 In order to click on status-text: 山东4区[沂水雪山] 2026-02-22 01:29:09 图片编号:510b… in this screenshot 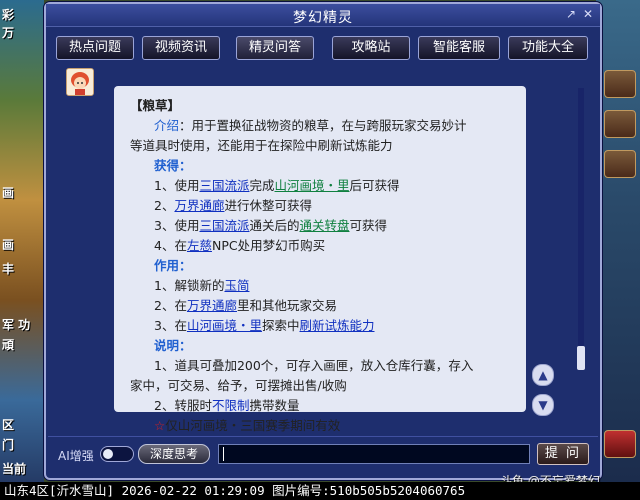, I will do `click(235, 490)`.